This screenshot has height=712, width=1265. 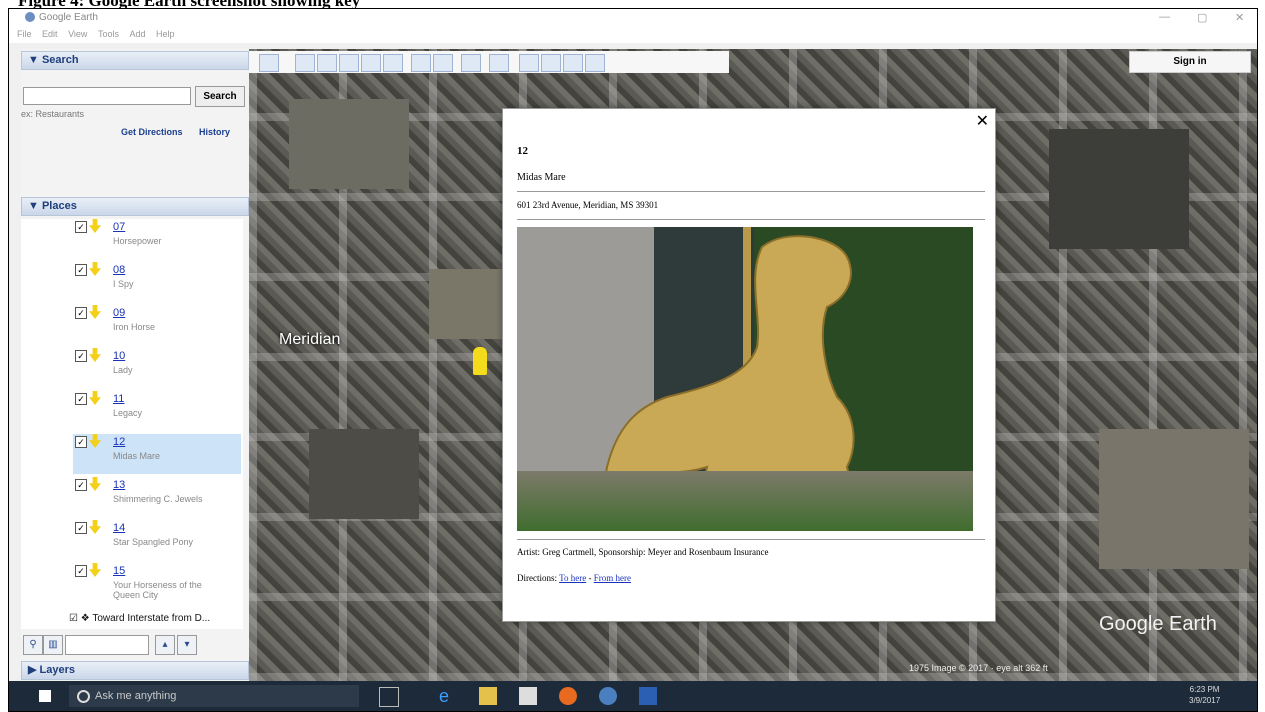 I want to click on search-panel-header: ▼ Search, so click(x=135, y=60).